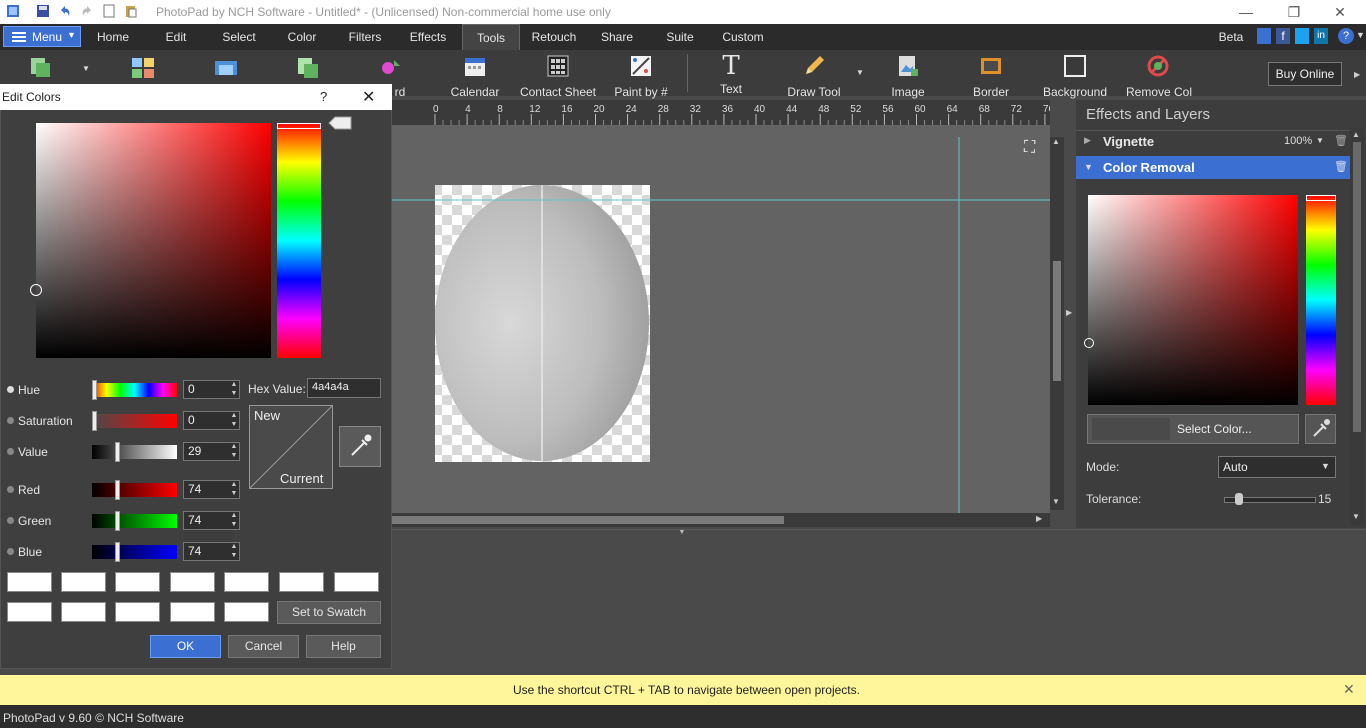  What do you see at coordinates (134, 521) in the screenshot?
I see `green-slider` at bounding box center [134, 521].